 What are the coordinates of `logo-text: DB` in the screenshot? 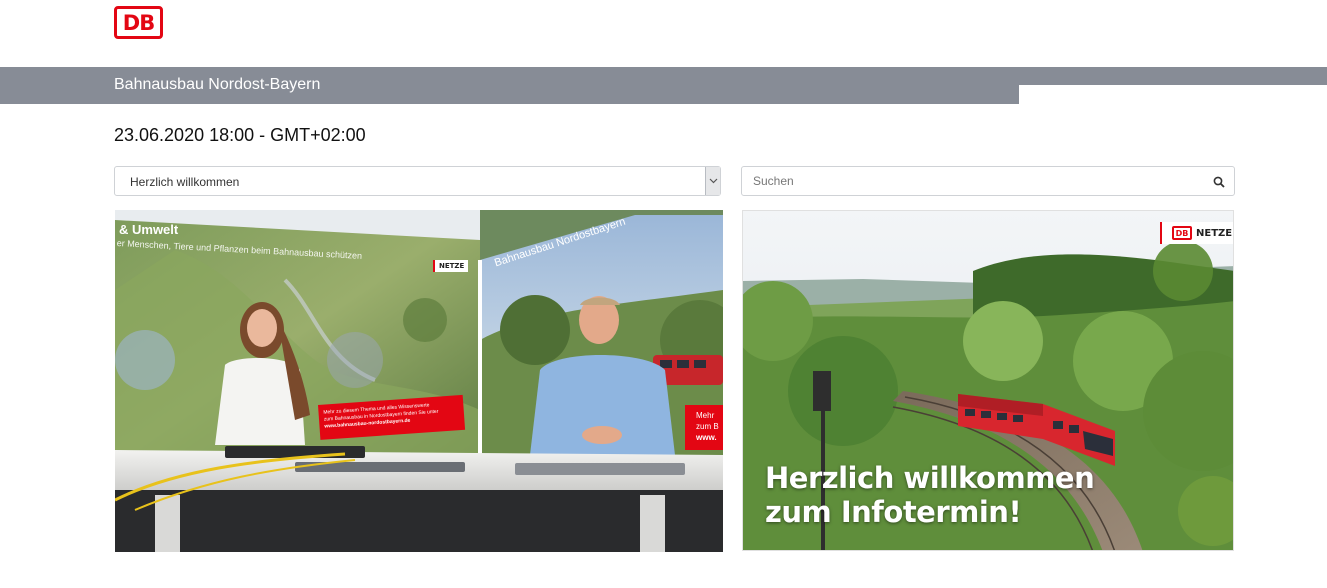 It's located at (138, 22).